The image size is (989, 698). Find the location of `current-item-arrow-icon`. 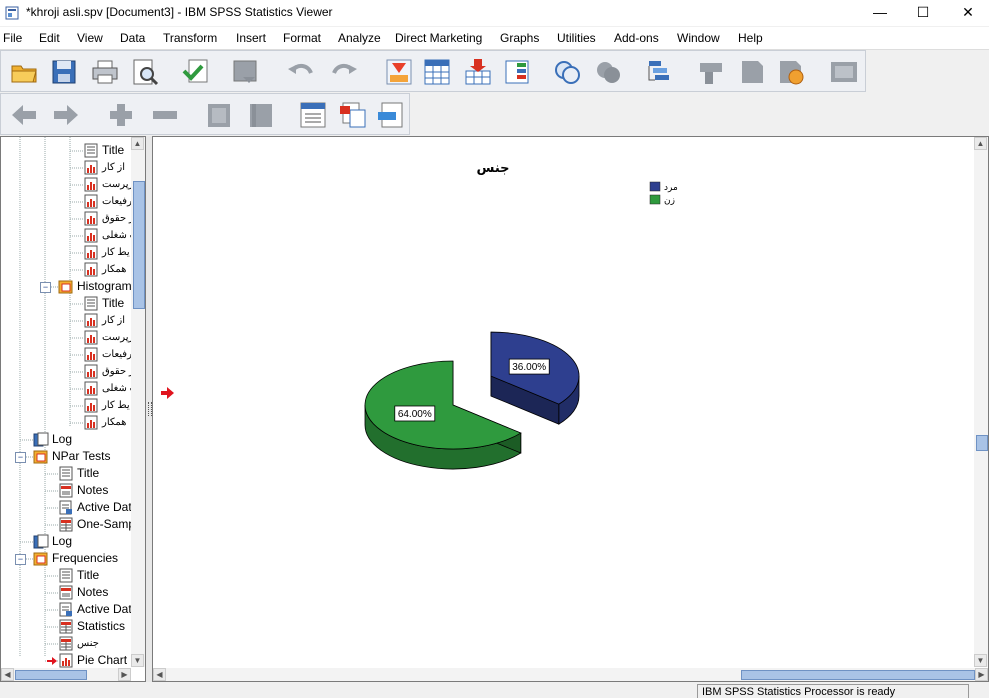

current-item-arrow-icon is located at coordinates (52, 661).